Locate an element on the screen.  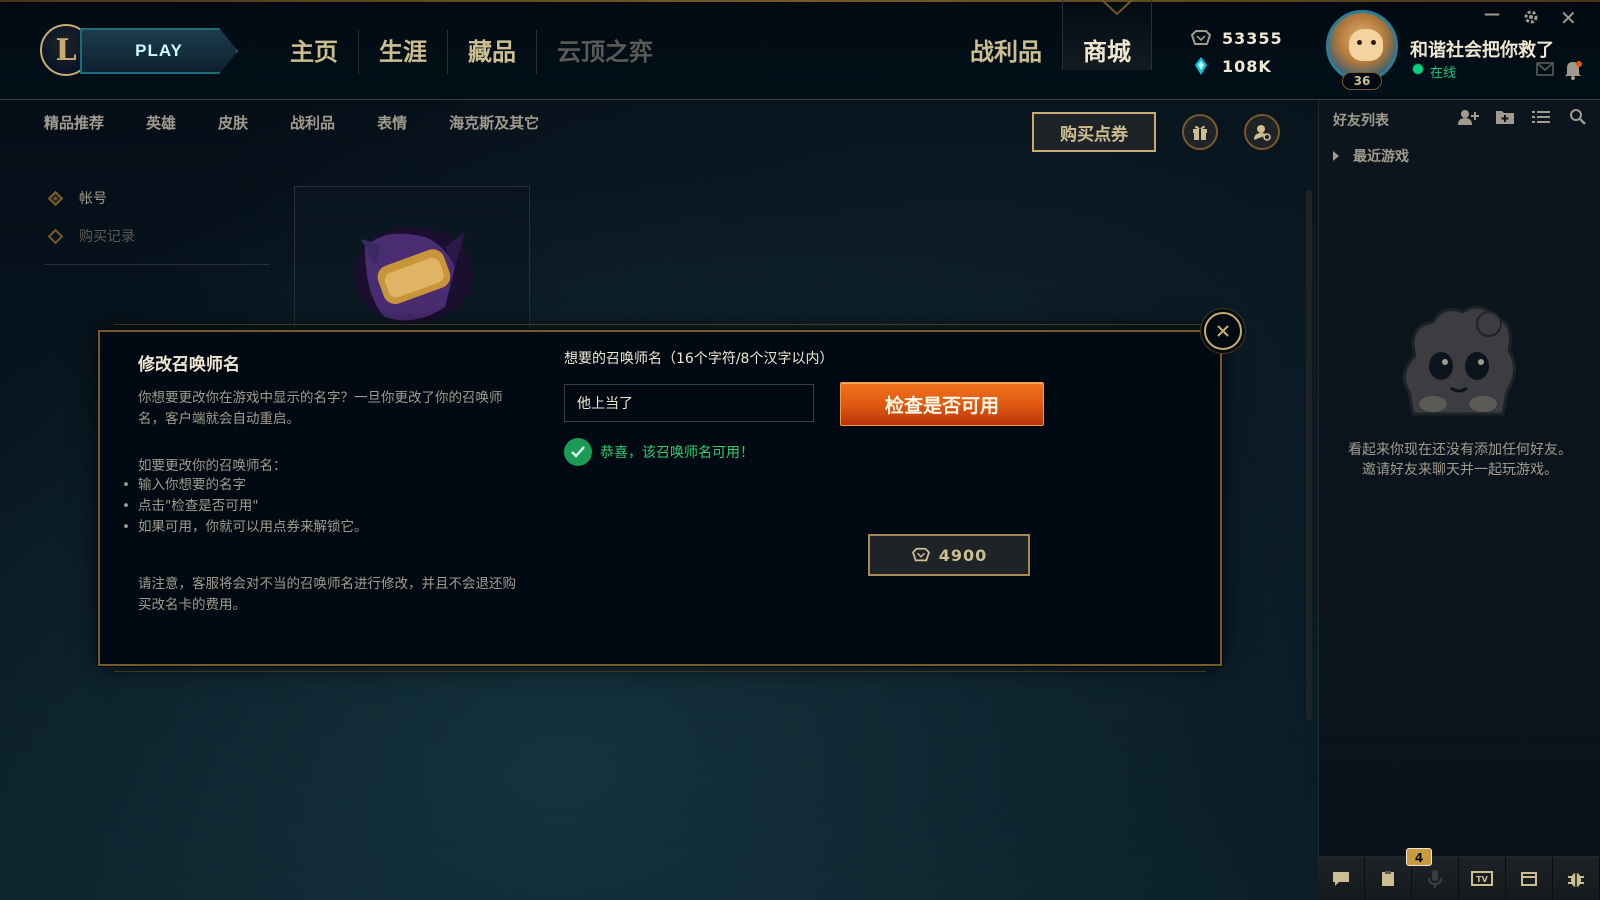
subnav-loot: 战利品 is located at coordinates (312, 122).